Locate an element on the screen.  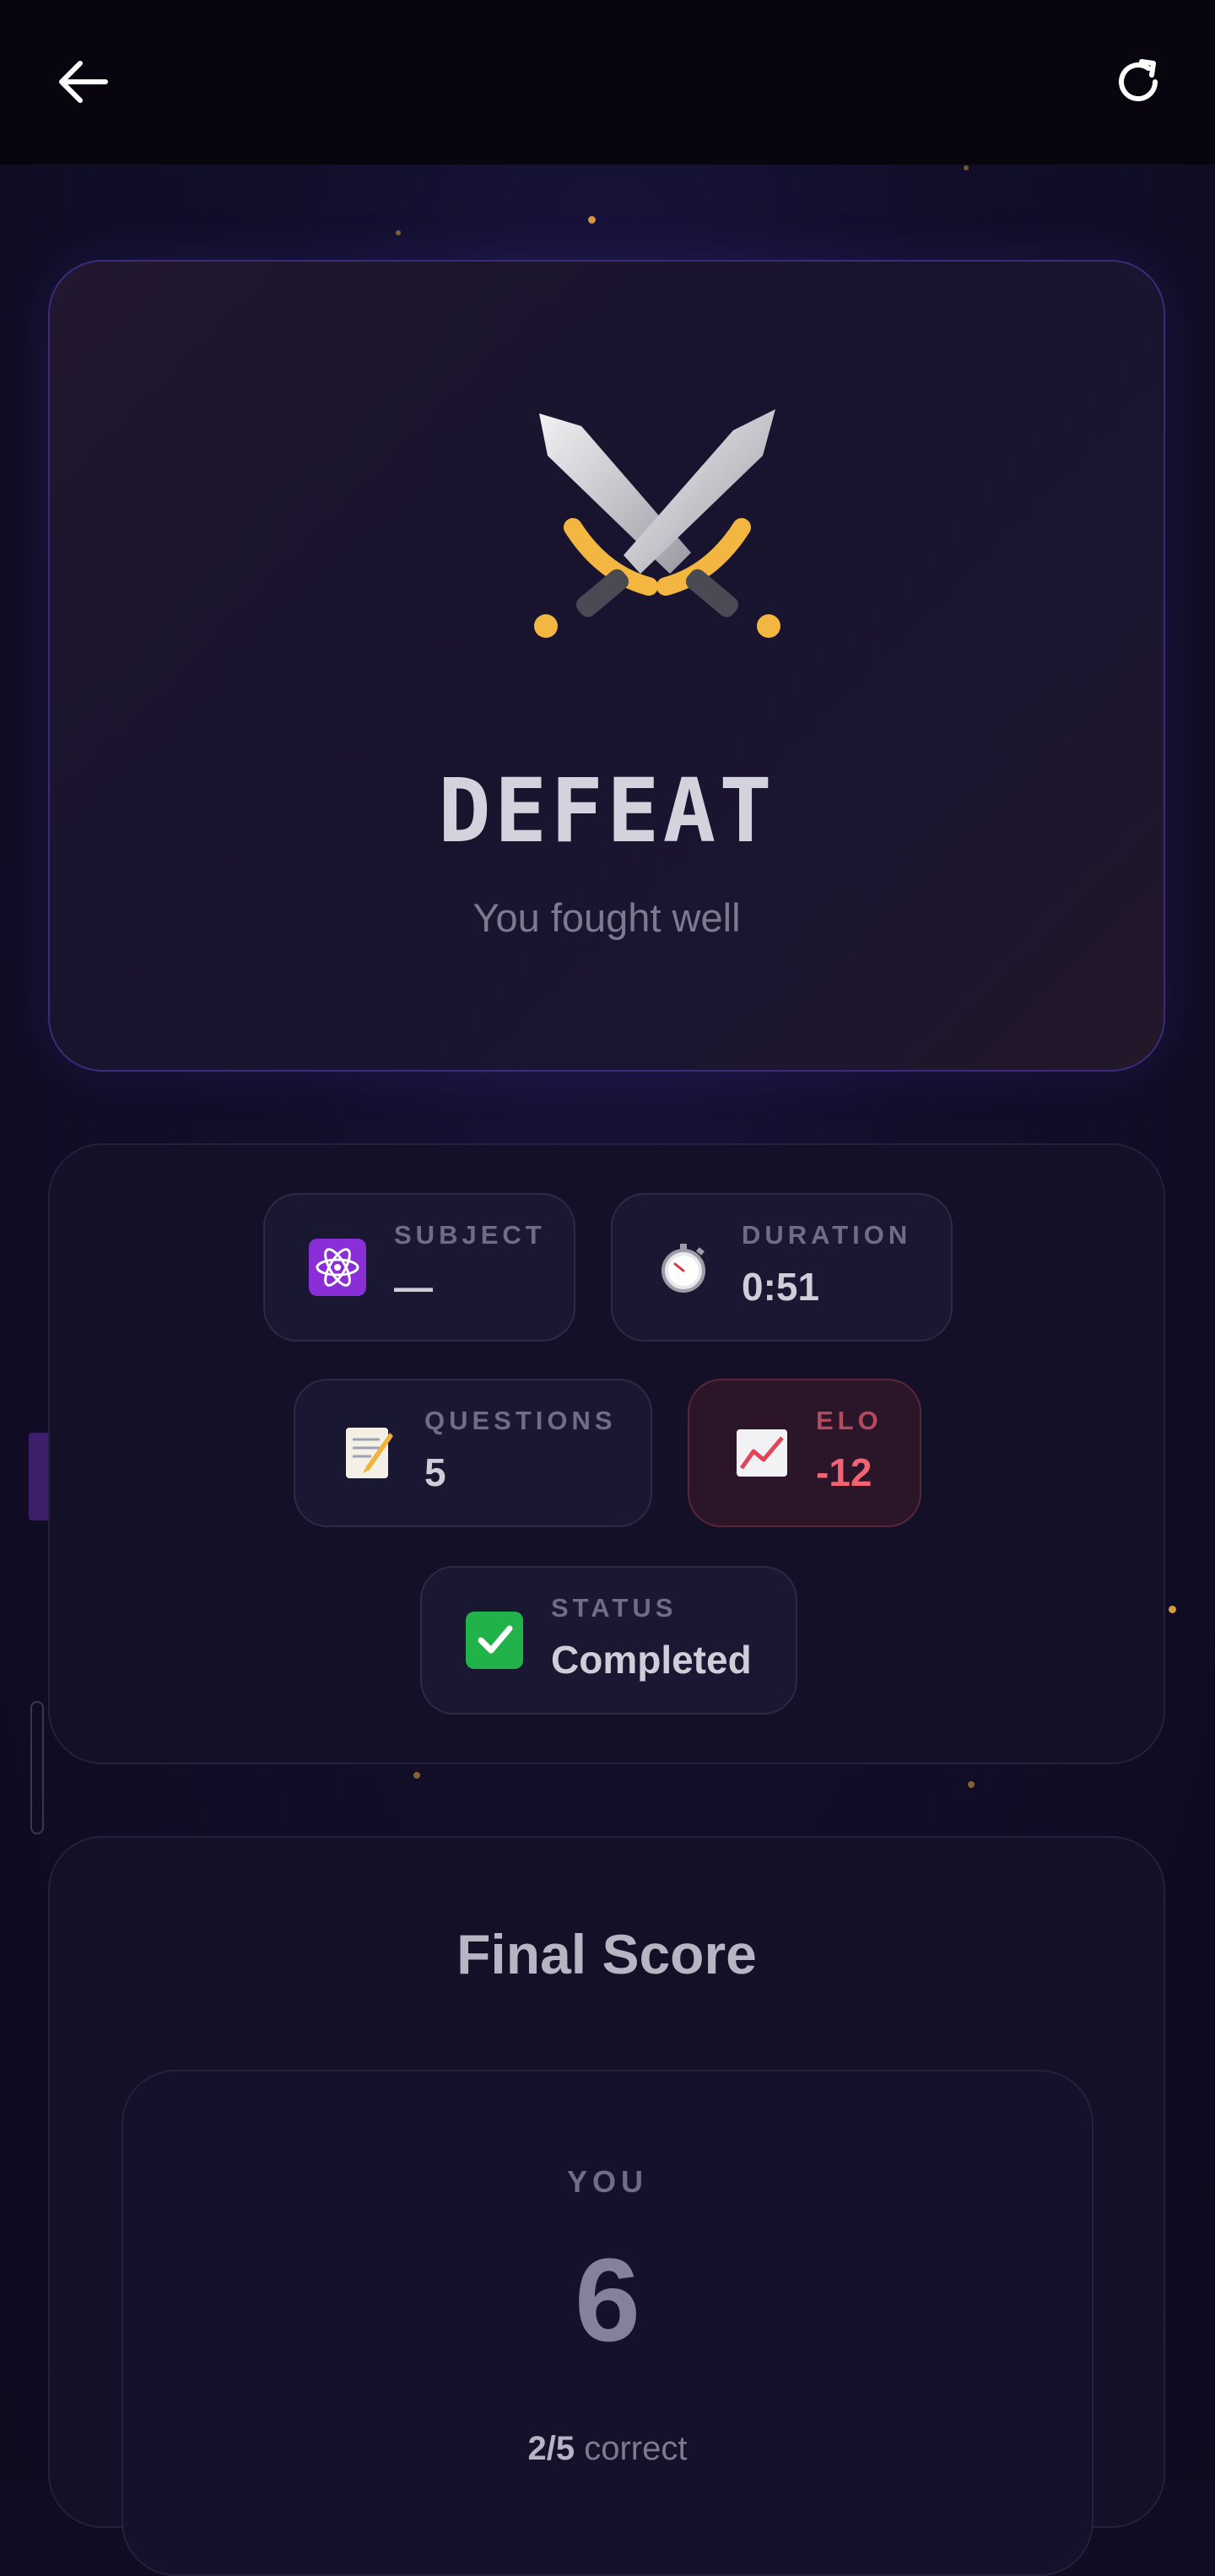
scrollbar-thumb is located at coordinates (37, 1767).